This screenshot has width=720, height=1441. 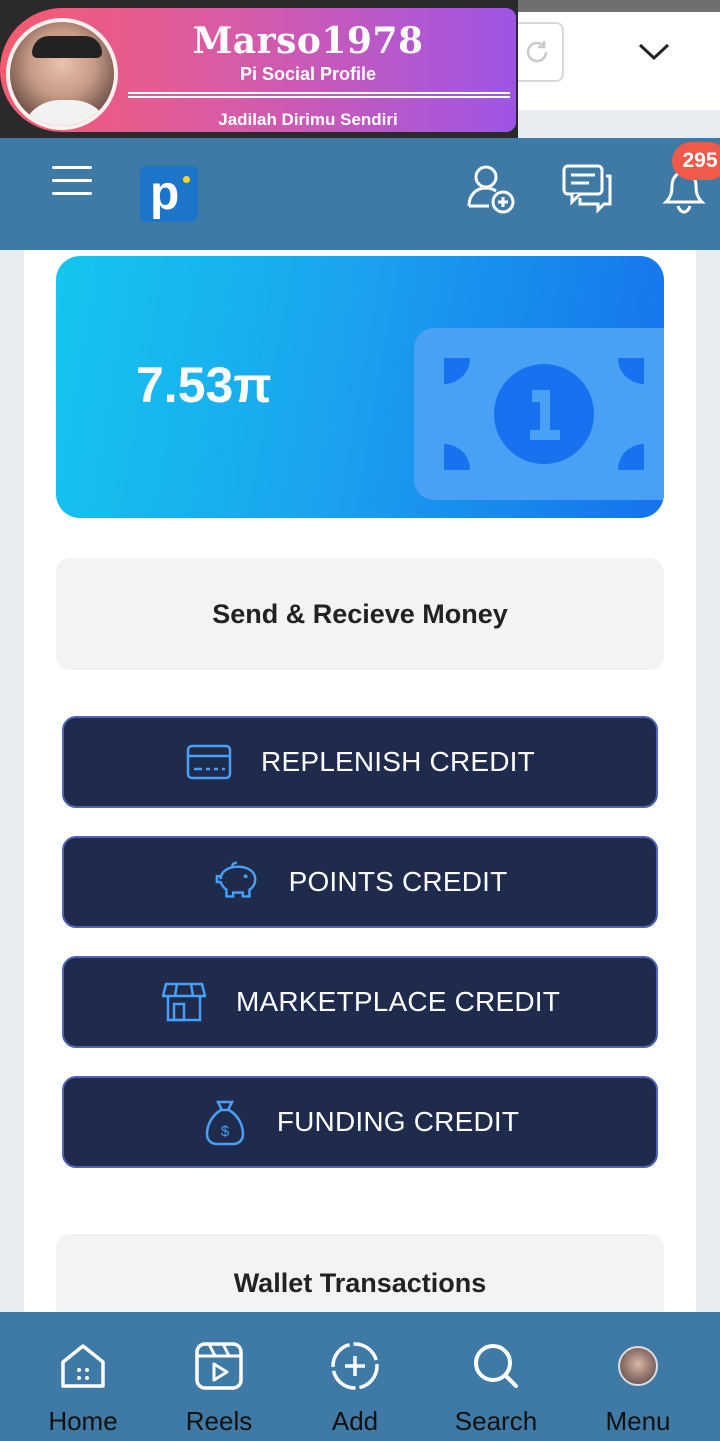 I want to click on points-credit-label: POINTS CREDIT, so click(x=398, y=881).